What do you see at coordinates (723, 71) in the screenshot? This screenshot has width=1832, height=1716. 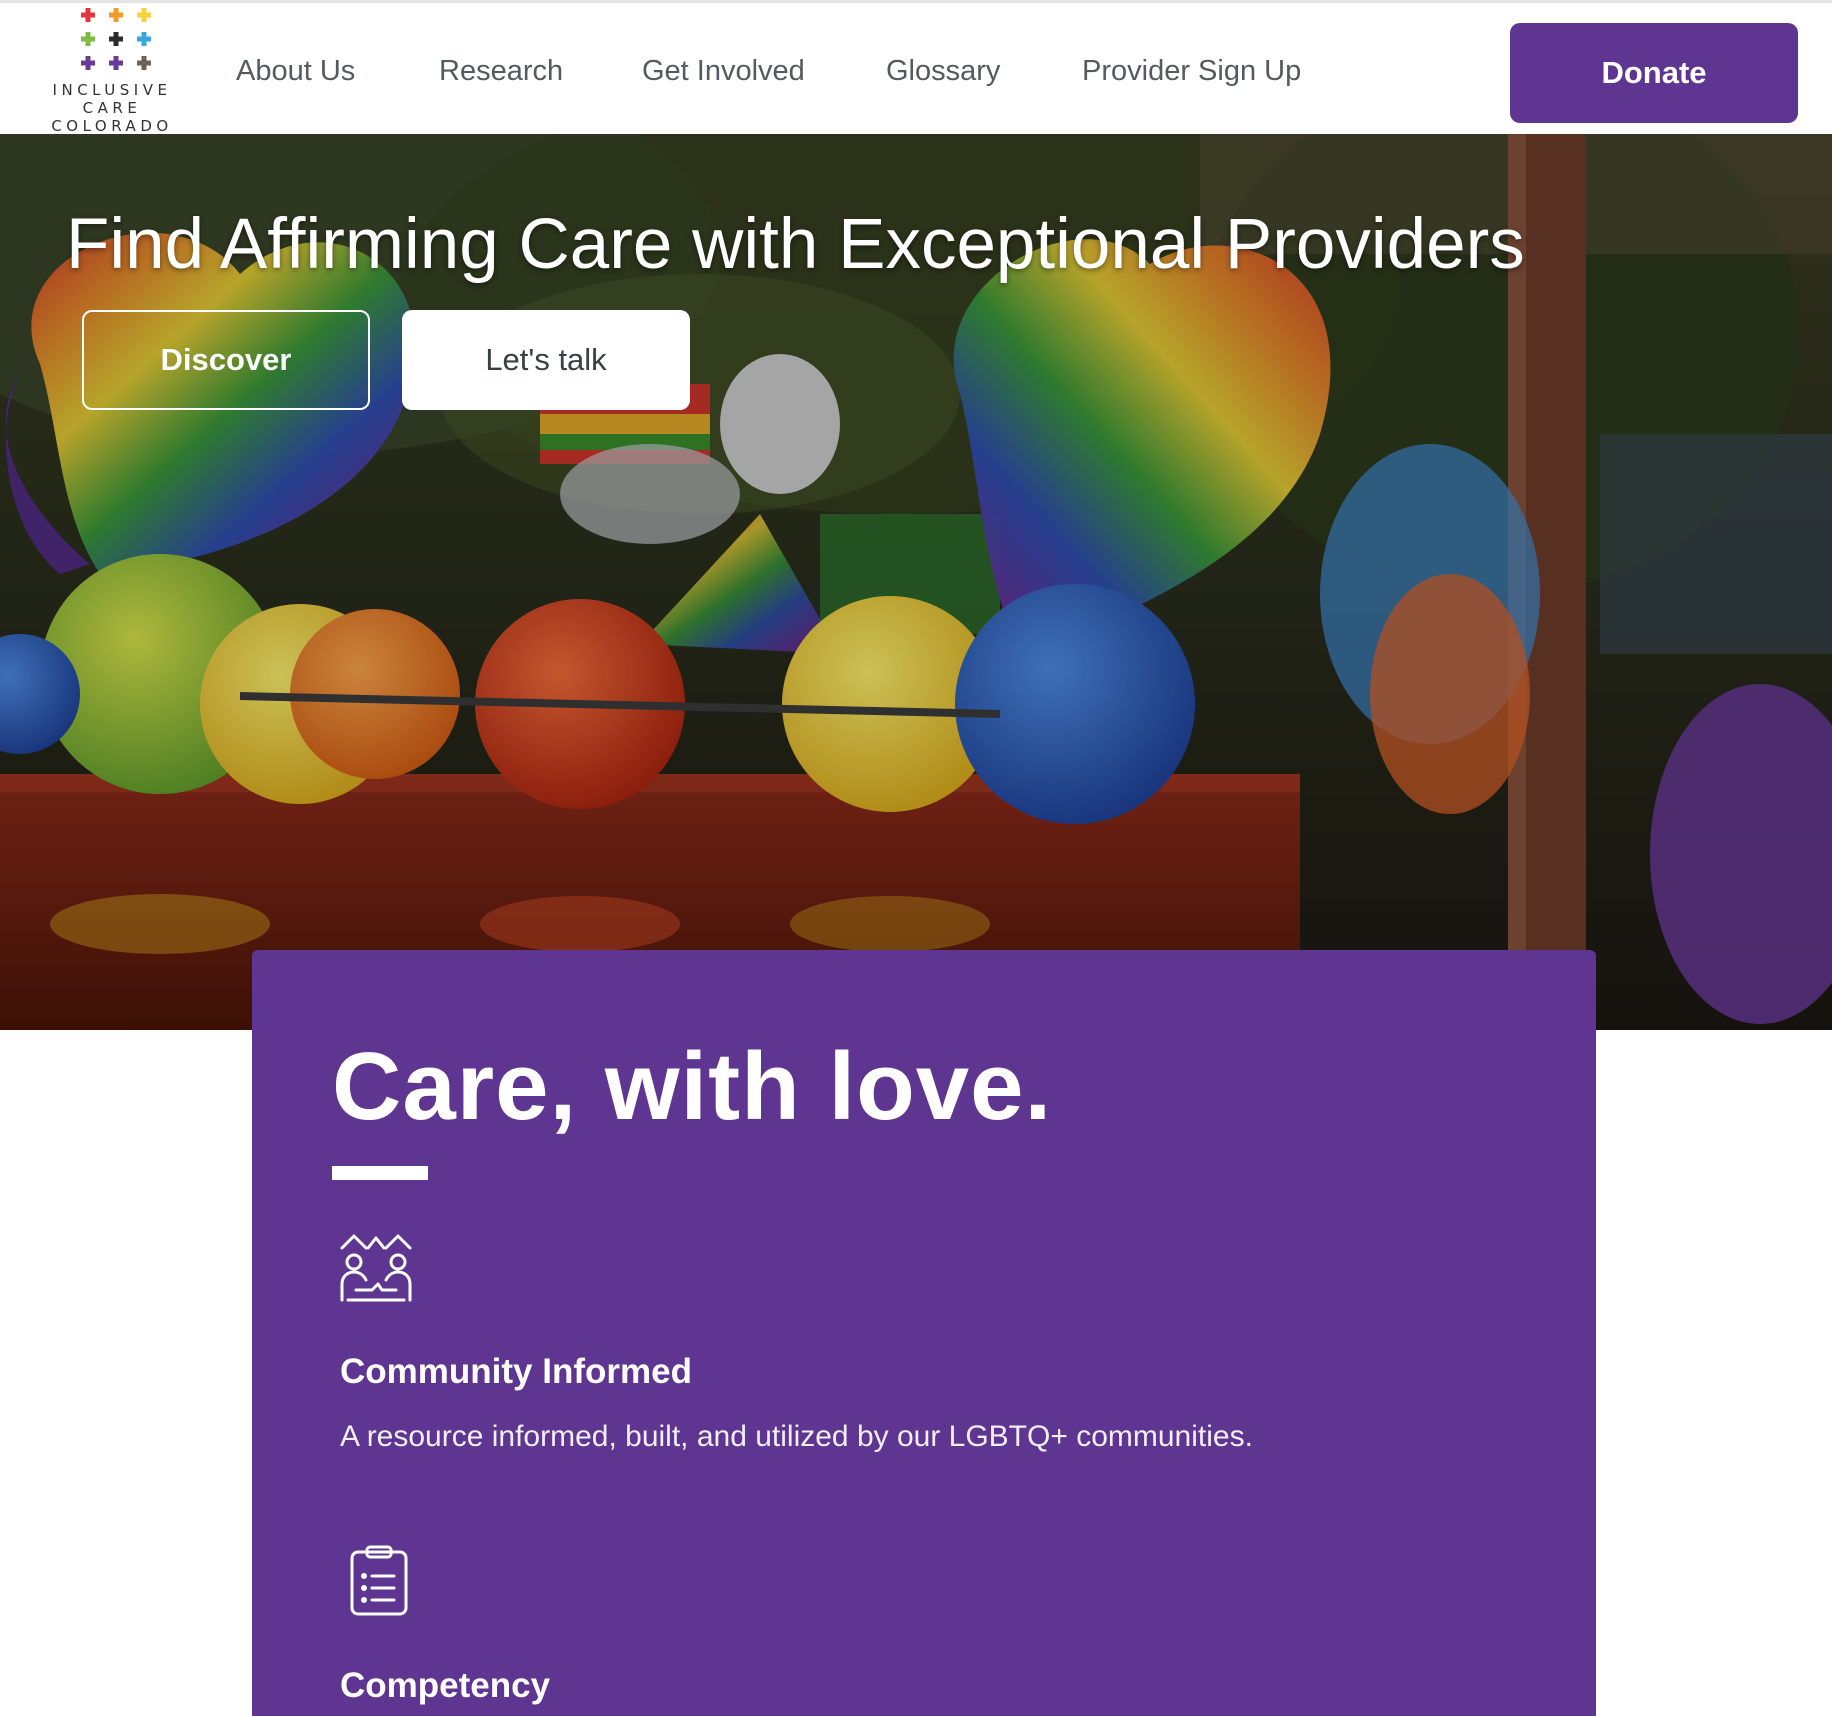 I see `nav-get-involved: Get Involved` at bounding box center [723, 71].